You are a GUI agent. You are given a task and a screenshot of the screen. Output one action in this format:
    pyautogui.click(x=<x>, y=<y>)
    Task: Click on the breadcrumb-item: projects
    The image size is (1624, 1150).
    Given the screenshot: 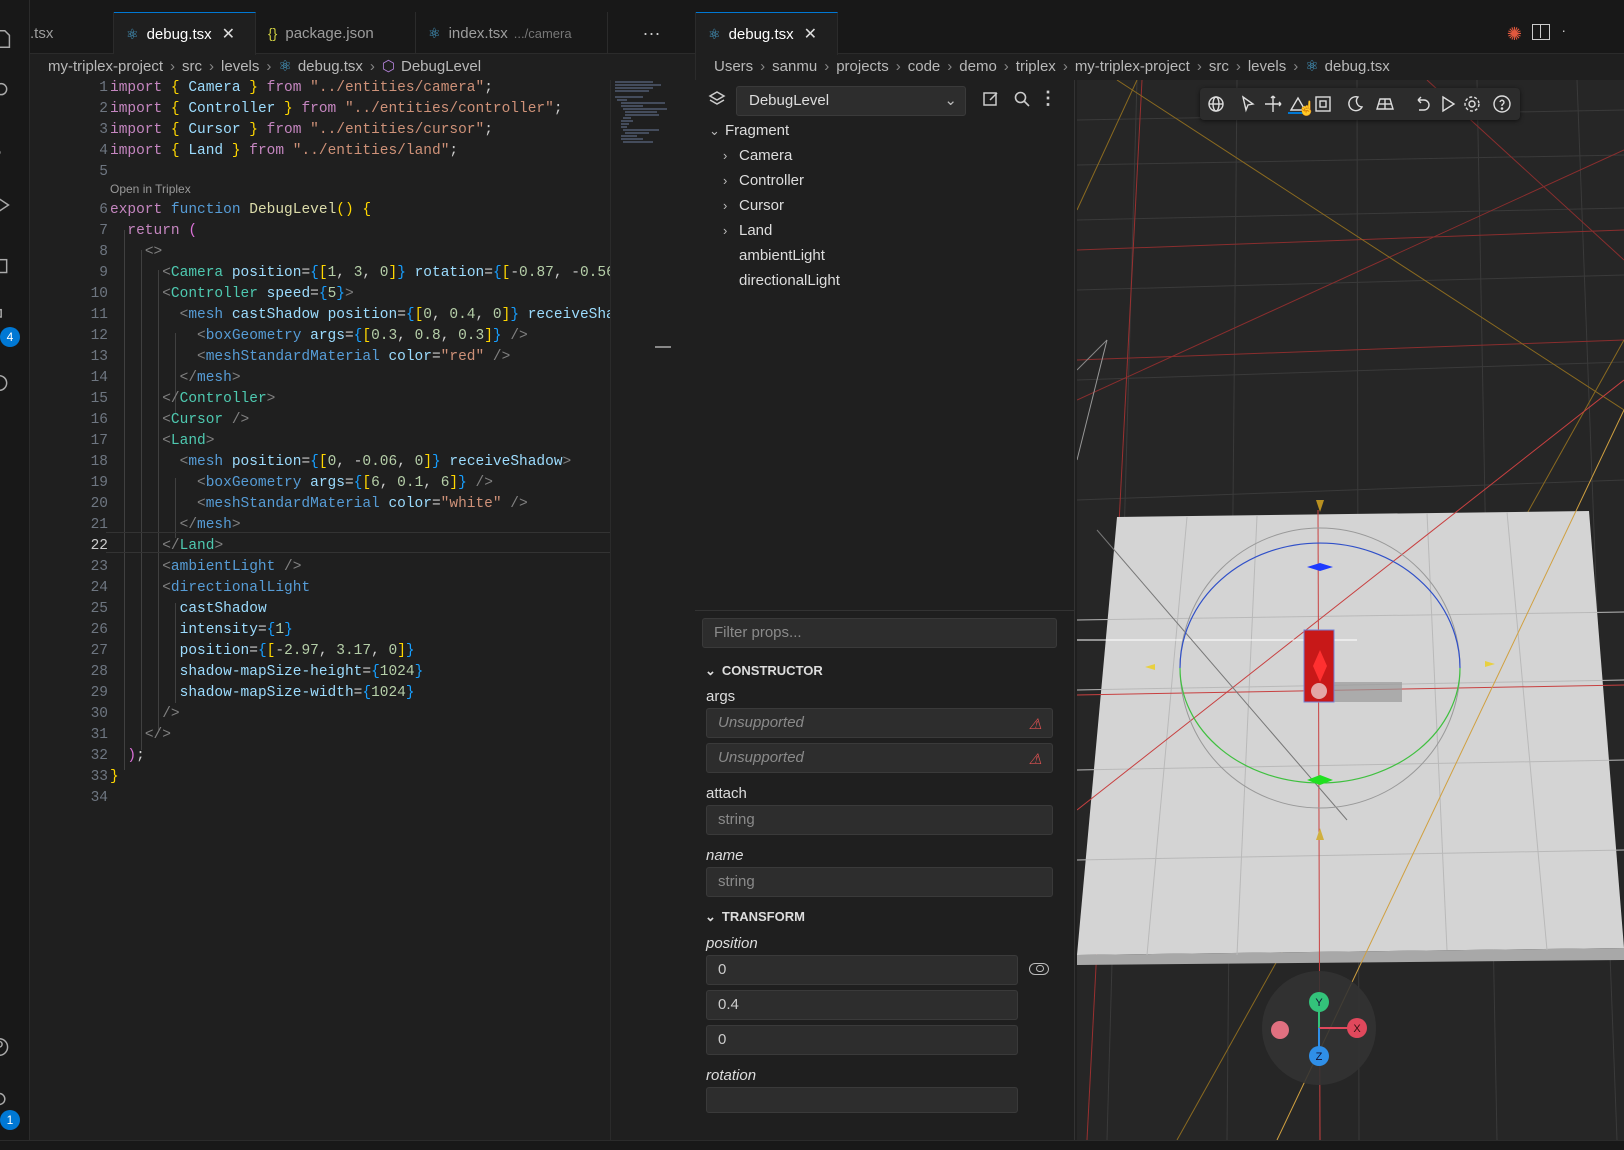 What is the action you would take?
    pyautogui.click(x=862, y=66)
    